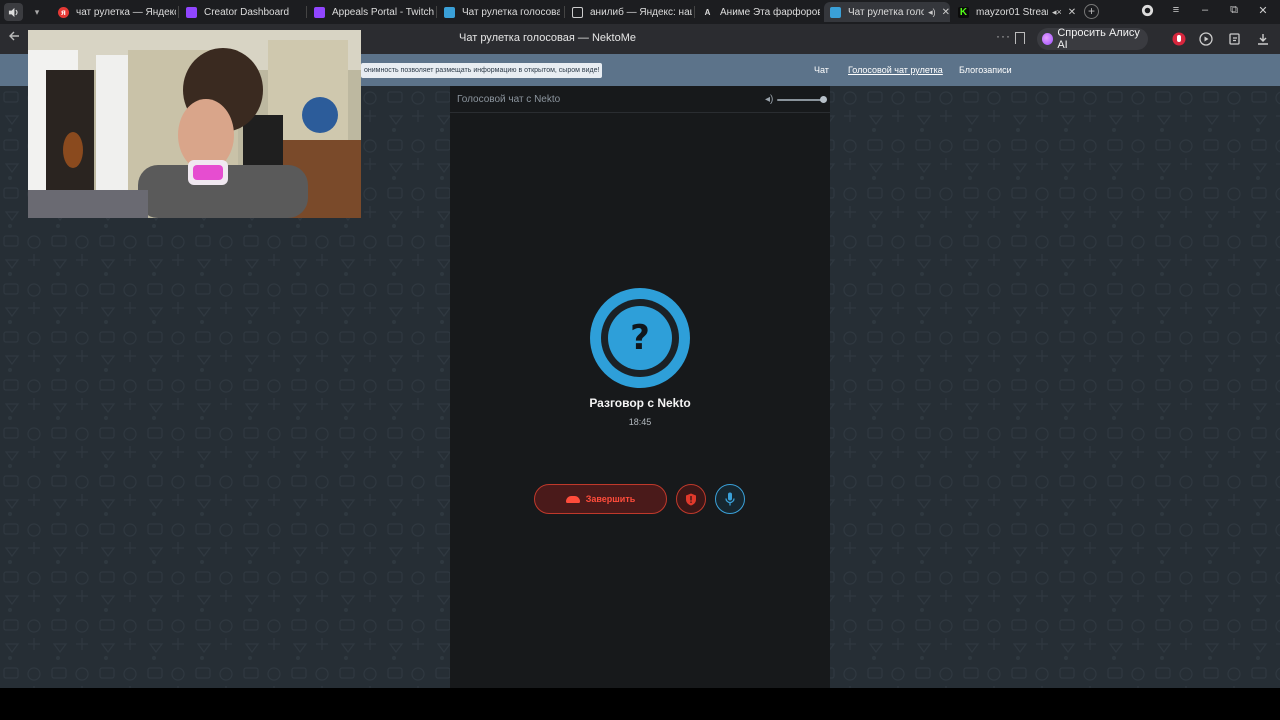 The image size is (1280, 720). I want to click on menu-icon: ≡, so click(1176, 10).